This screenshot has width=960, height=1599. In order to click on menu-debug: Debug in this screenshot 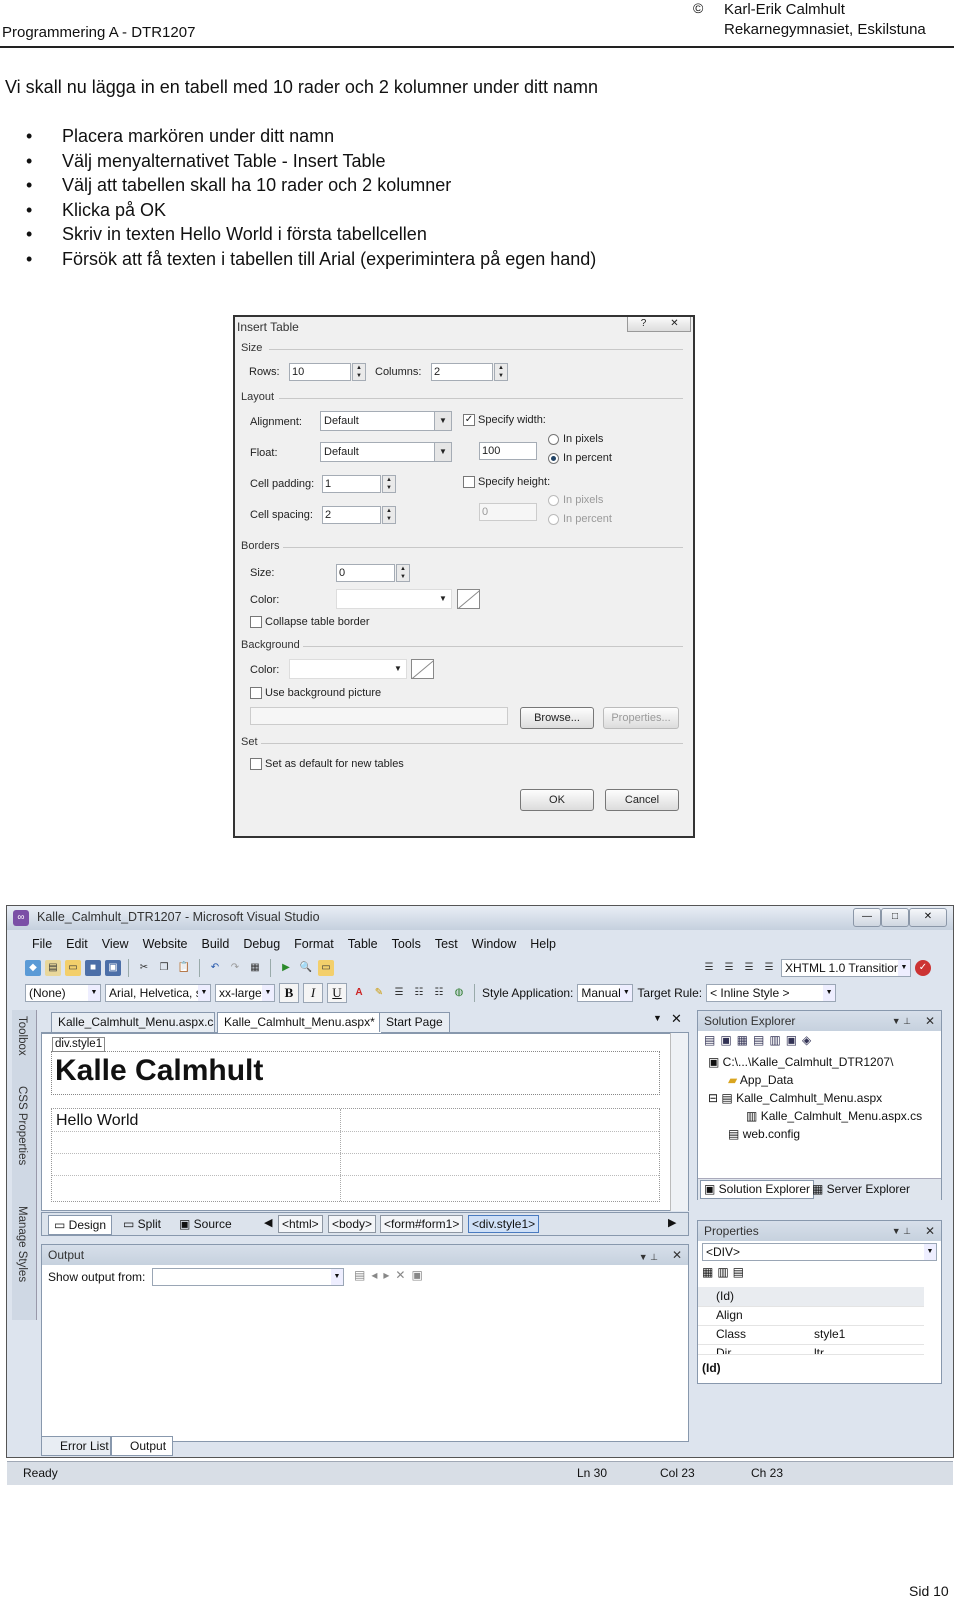, I will do `click(261, 944)`.